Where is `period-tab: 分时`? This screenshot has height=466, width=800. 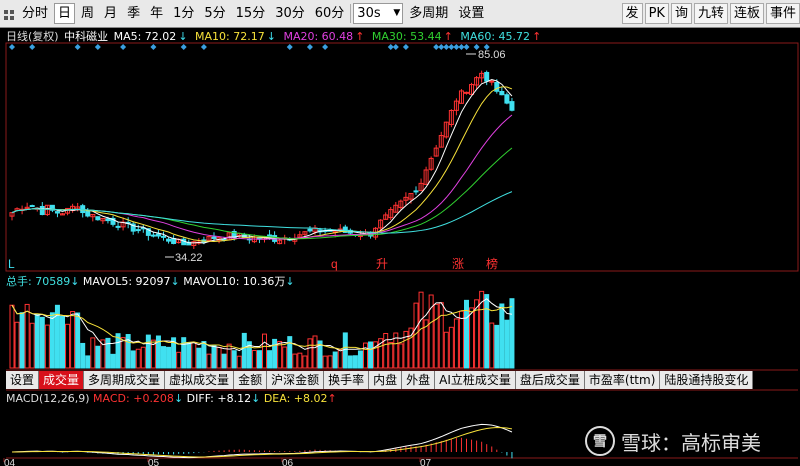 period-tab: 分时 is located at coordinates (35, 13).